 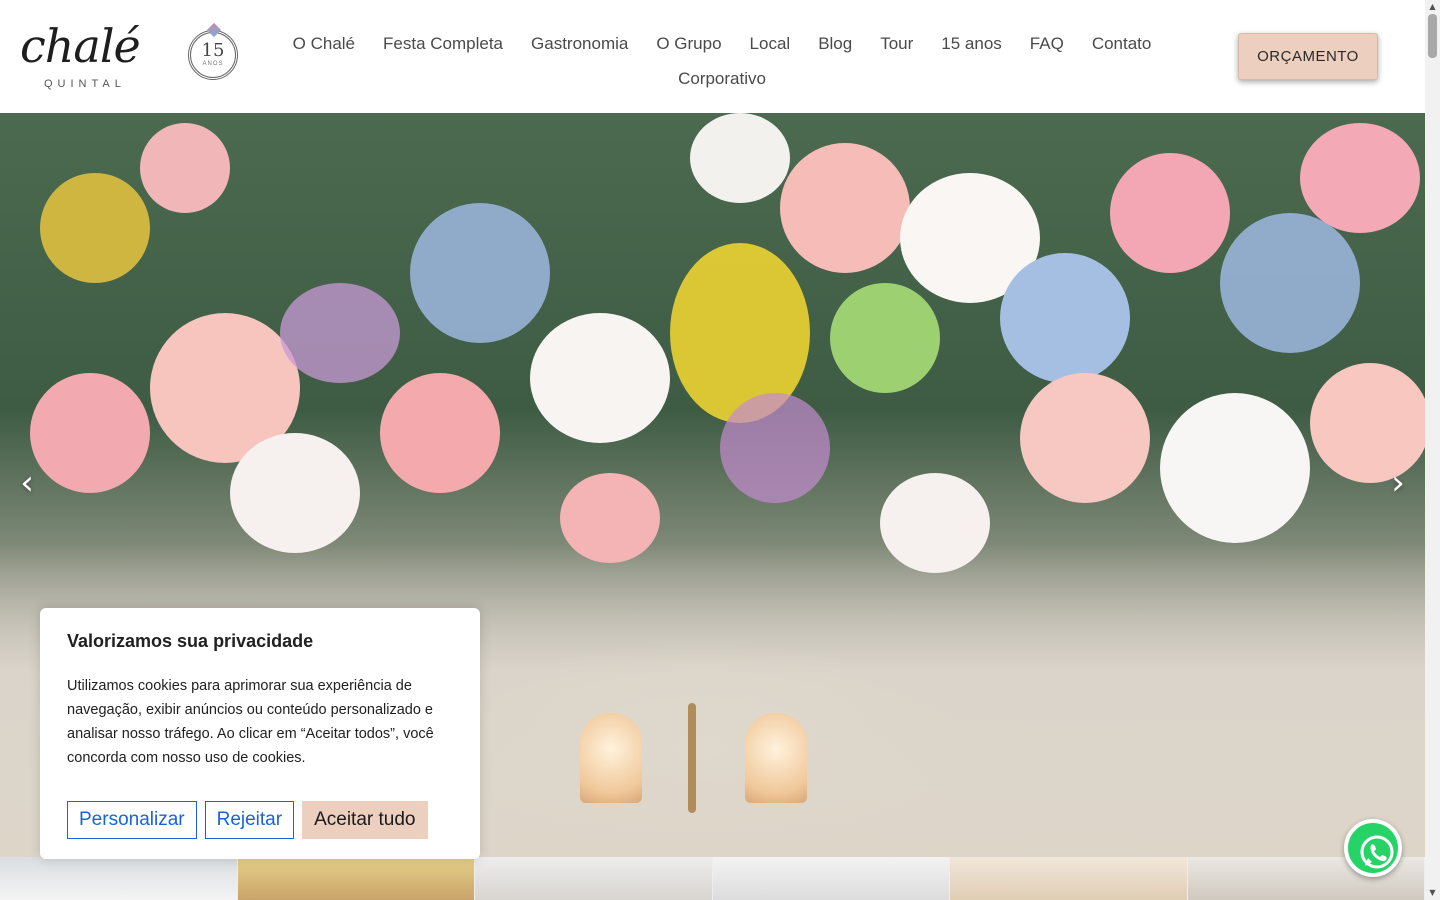 I want to click on nav-item-tour: Tour, so click(x=896, y=43).